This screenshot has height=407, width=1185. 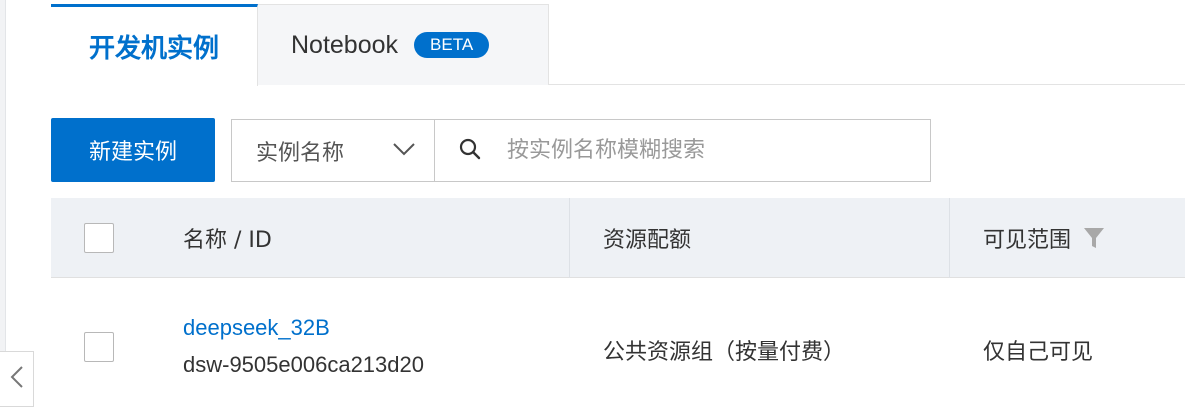 I want to click on chevron-left-icon, so click(x=17, y=379).